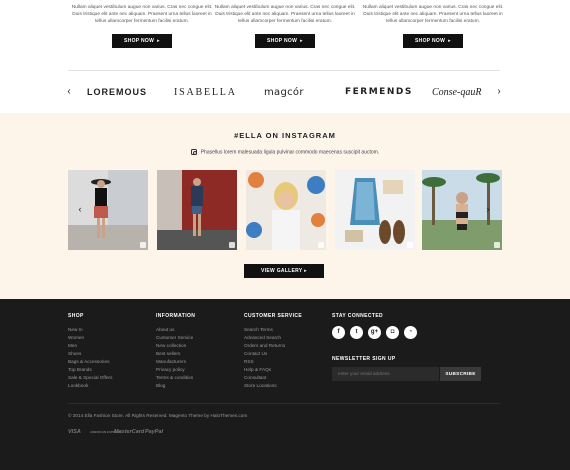  Describe the element at coordinates (285, 135) in the screenshot. I see `instagram-title: #ELLA ON INSTAGRAM` at that location.